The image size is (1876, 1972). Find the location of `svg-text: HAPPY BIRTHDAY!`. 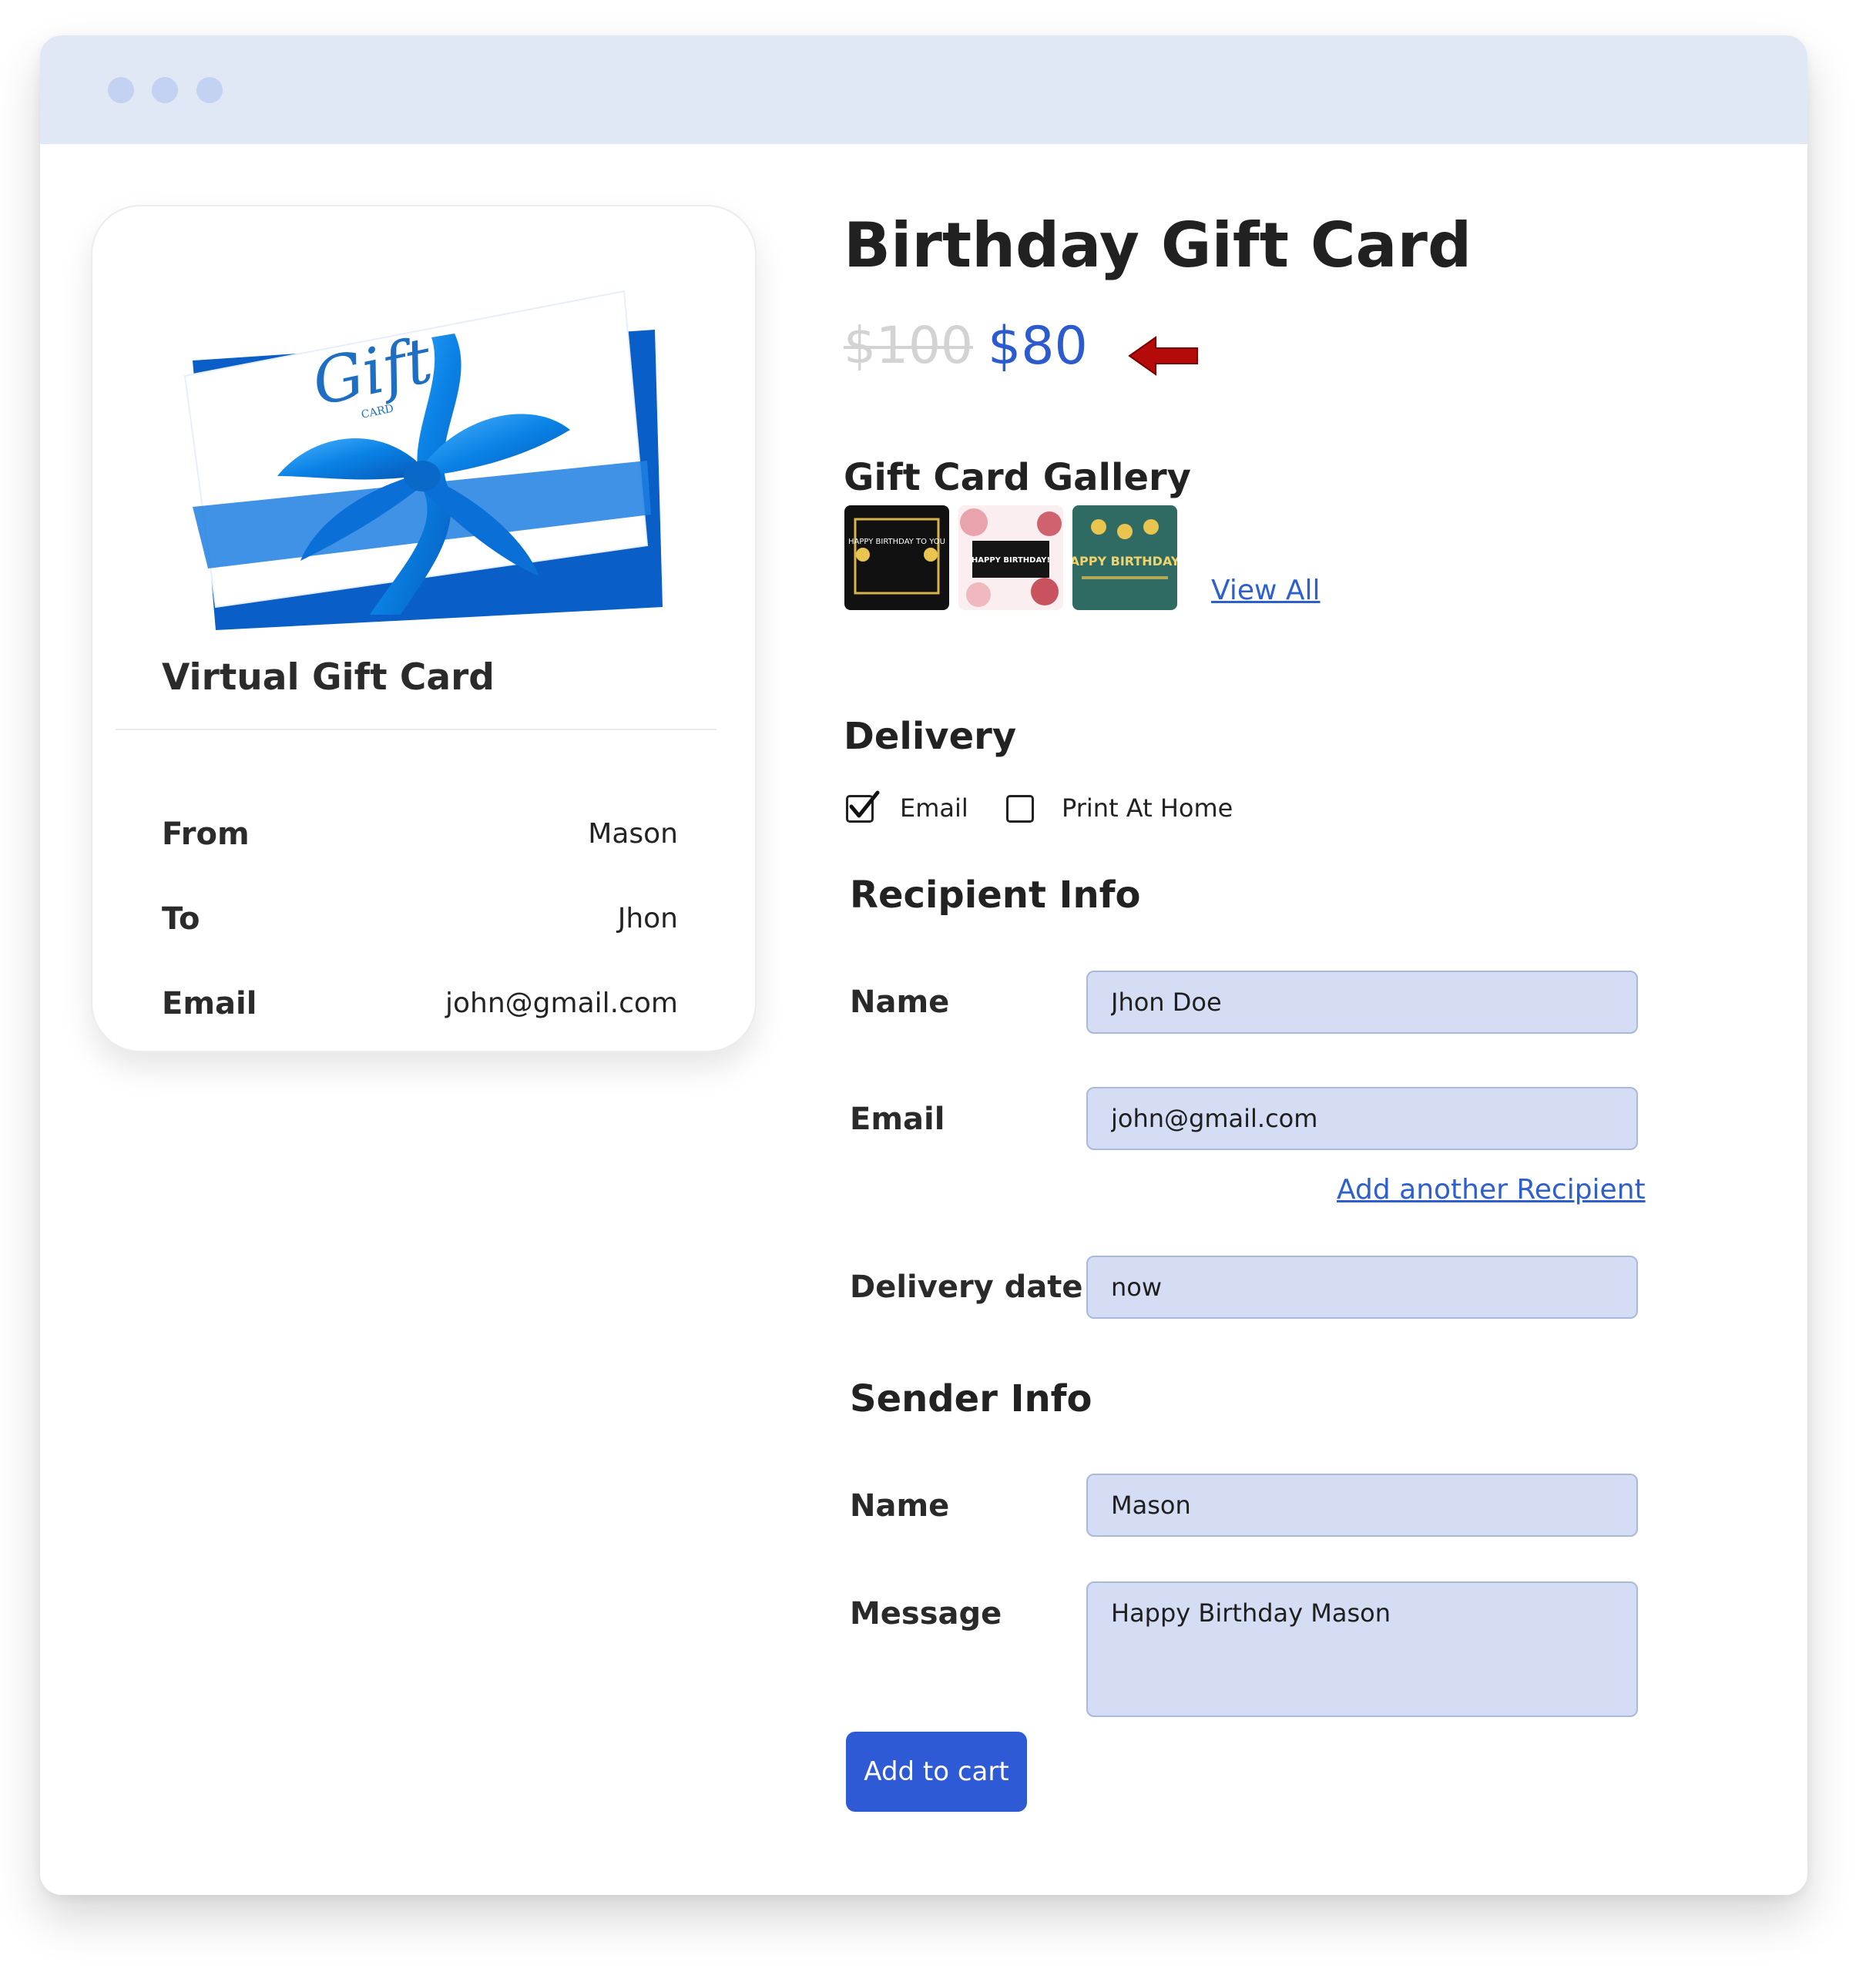

svg-text: HAPPY BIRTHDAY! is located at coordinates (1011, 560).